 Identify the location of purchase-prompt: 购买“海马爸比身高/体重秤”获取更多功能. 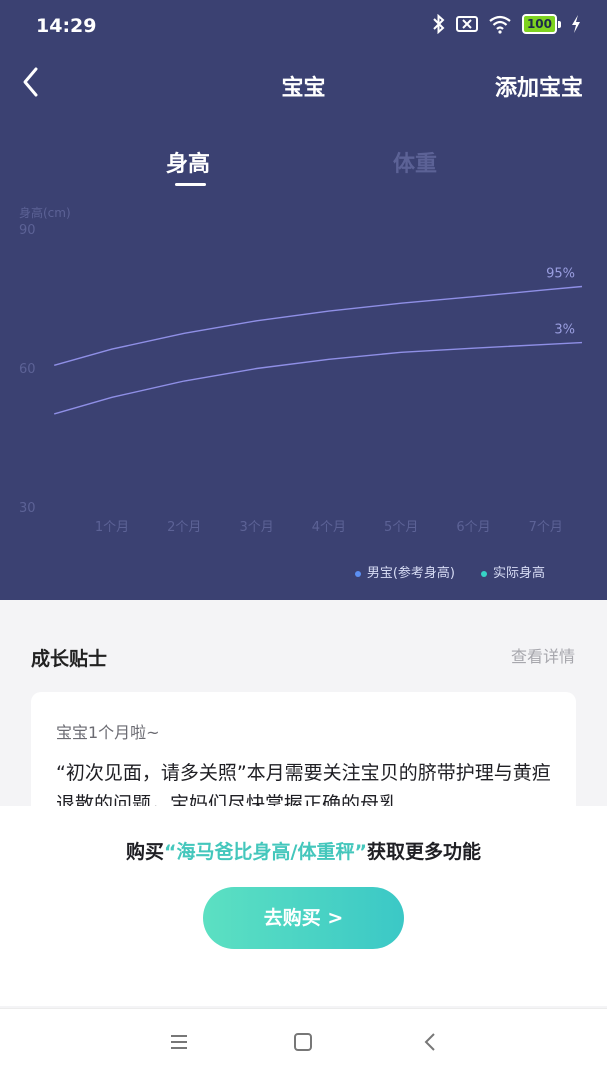
(303, 852).